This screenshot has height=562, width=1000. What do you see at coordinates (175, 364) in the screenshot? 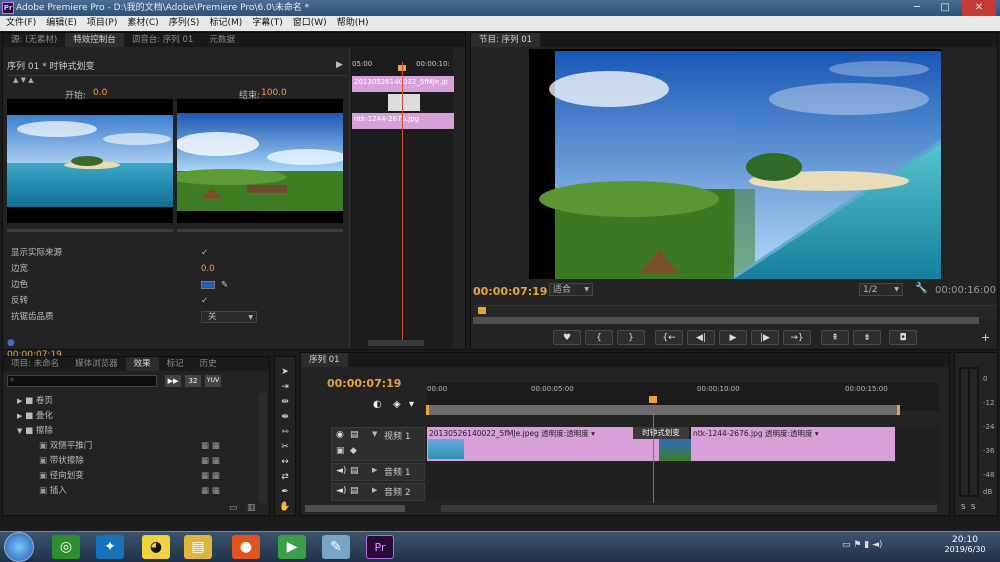
I see `tab-markers: 标记` at bounding box center [175, 364].